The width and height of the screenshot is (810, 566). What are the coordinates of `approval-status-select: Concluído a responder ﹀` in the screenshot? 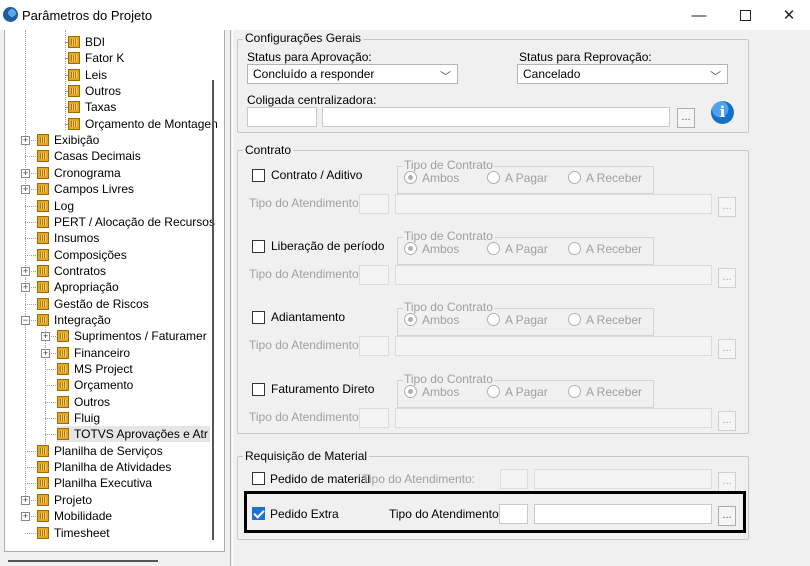 It's located at (352, 74).